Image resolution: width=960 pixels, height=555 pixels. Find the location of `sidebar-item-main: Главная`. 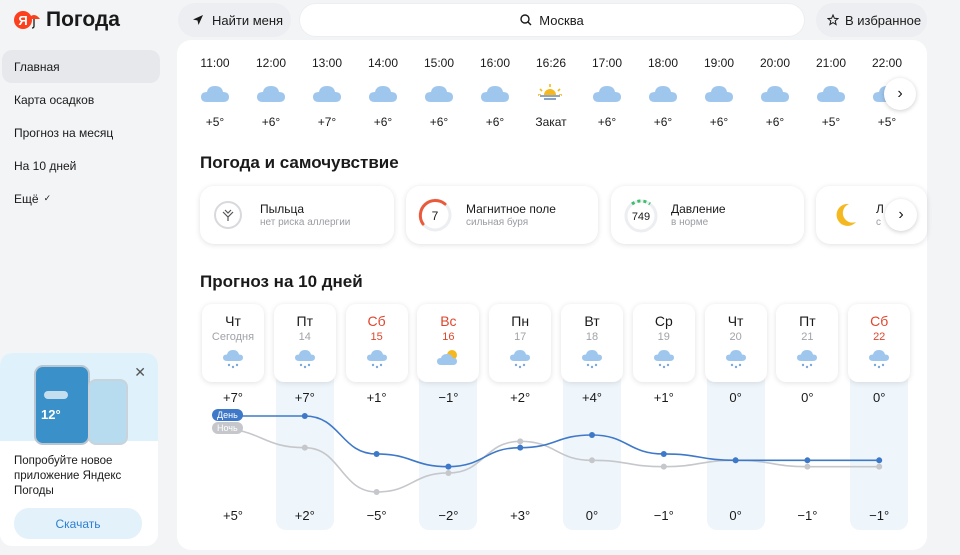

sidebar-item-main: Главная is located at coordinates (81, 66).